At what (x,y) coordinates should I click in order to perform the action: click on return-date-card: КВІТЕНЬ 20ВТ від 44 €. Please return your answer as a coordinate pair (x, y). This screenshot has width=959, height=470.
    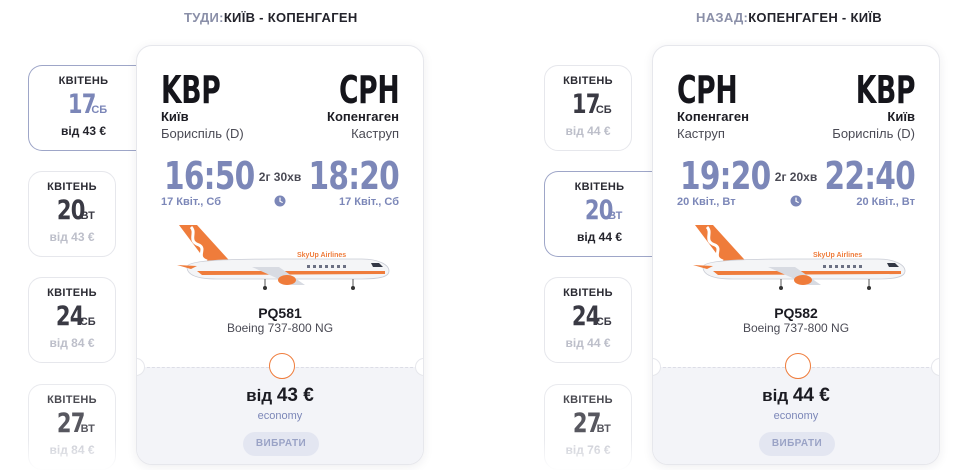
    Looking at the image, I should click on (599, 214).